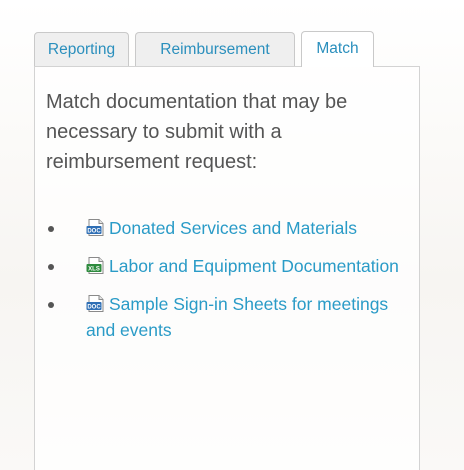 This screenshot has height=470, width=464. What do you see at coordinates (233, 228) in the screenshot?
I see `document-link-label: Donated Services and Materials` at bounding box center [233, 228].